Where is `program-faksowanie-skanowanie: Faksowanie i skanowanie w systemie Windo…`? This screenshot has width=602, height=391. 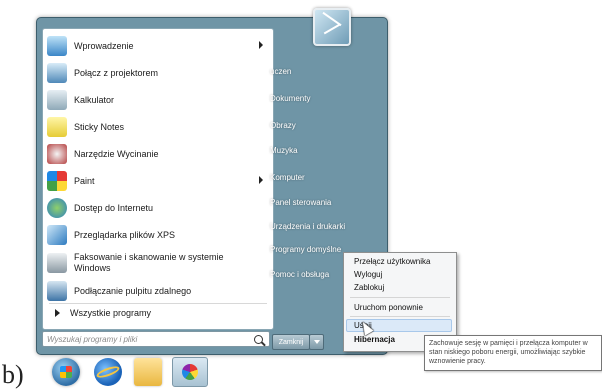
program-faksowanie-skanowanie: Faksowanie i skanowanie w systemie Windo… is located at coordinates (158, 263).